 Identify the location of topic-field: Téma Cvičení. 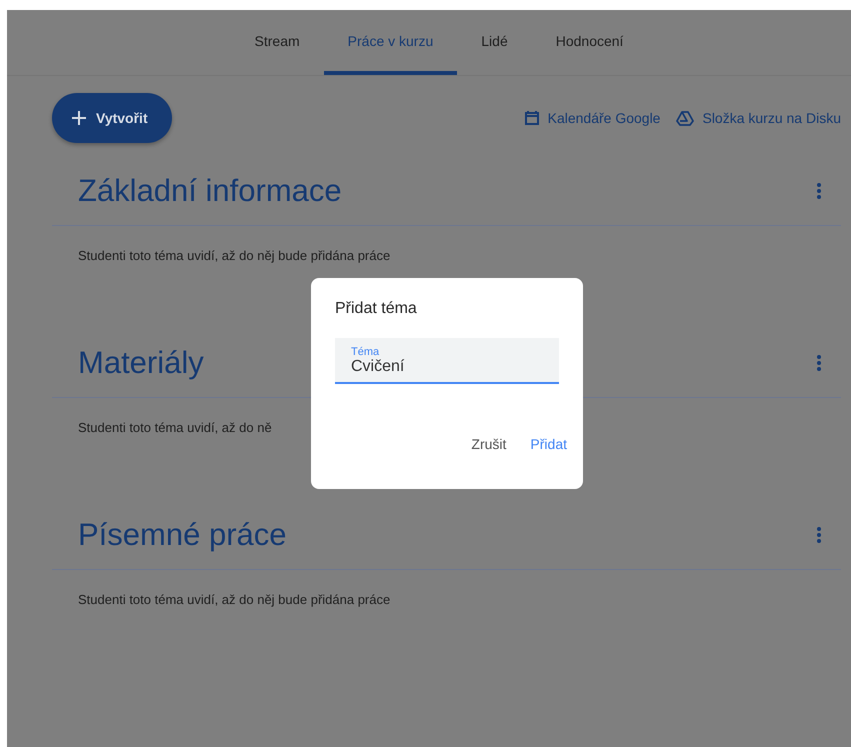
(447, 361).